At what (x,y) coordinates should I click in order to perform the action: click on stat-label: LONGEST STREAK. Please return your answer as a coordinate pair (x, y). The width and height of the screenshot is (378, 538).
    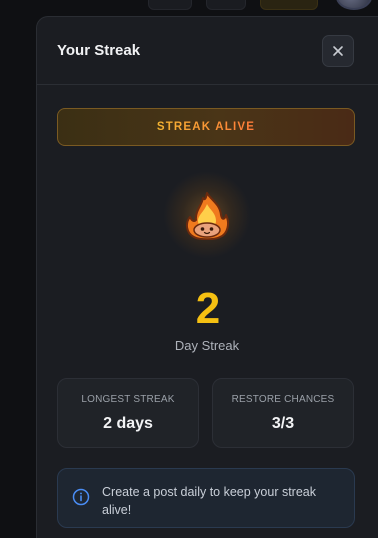
    Looking at the image, I should click on (128, 399).